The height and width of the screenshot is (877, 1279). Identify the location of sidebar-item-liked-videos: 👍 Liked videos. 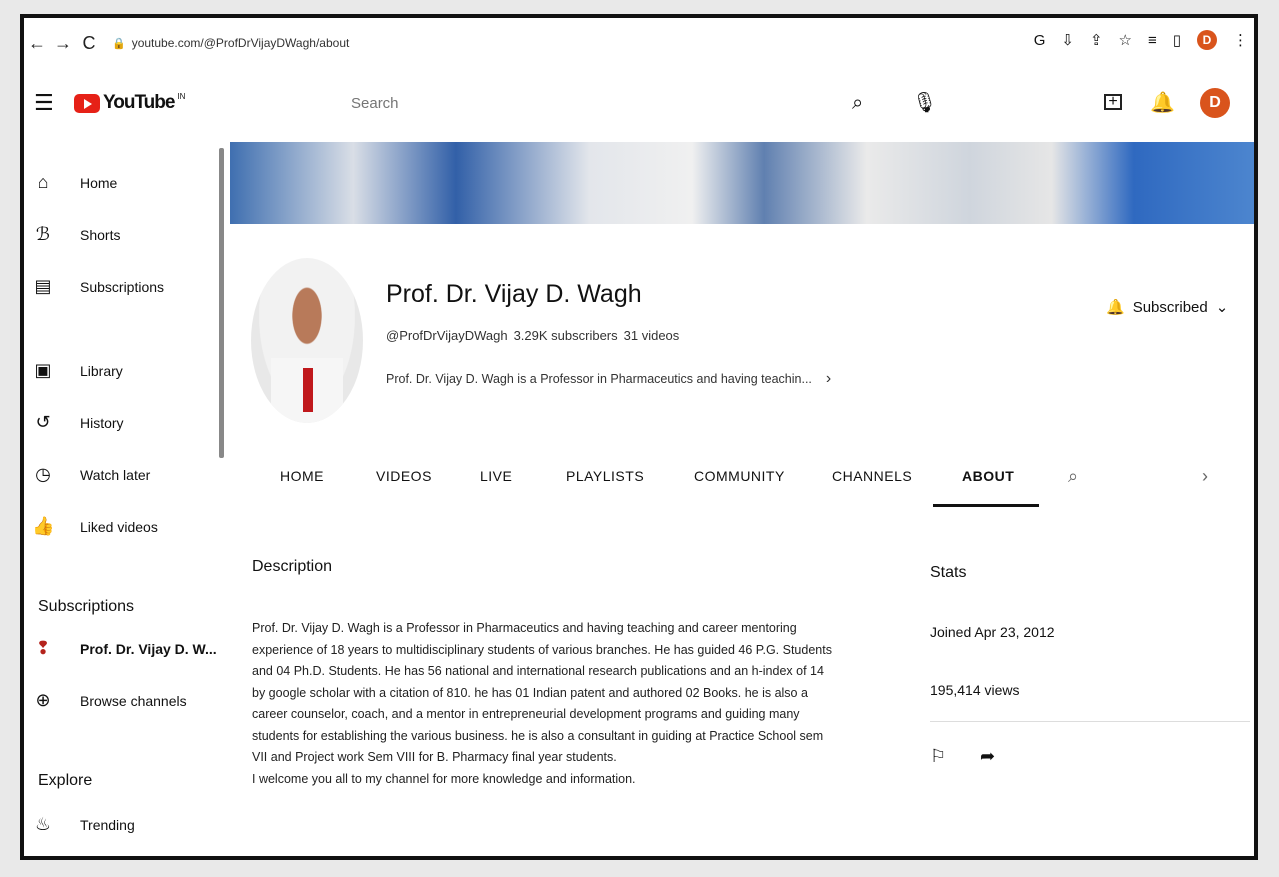
(95, 526).